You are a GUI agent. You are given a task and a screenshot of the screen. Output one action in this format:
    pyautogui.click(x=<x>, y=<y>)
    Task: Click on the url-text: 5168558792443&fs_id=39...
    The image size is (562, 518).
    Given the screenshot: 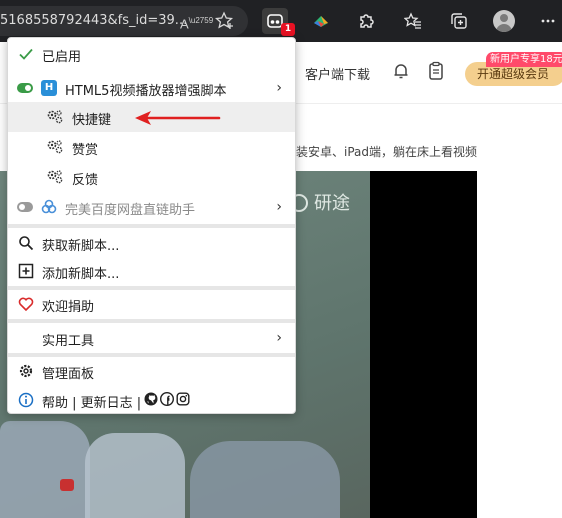 What is the action you would take?
    pyautogui.click(x=93, y=21)
    